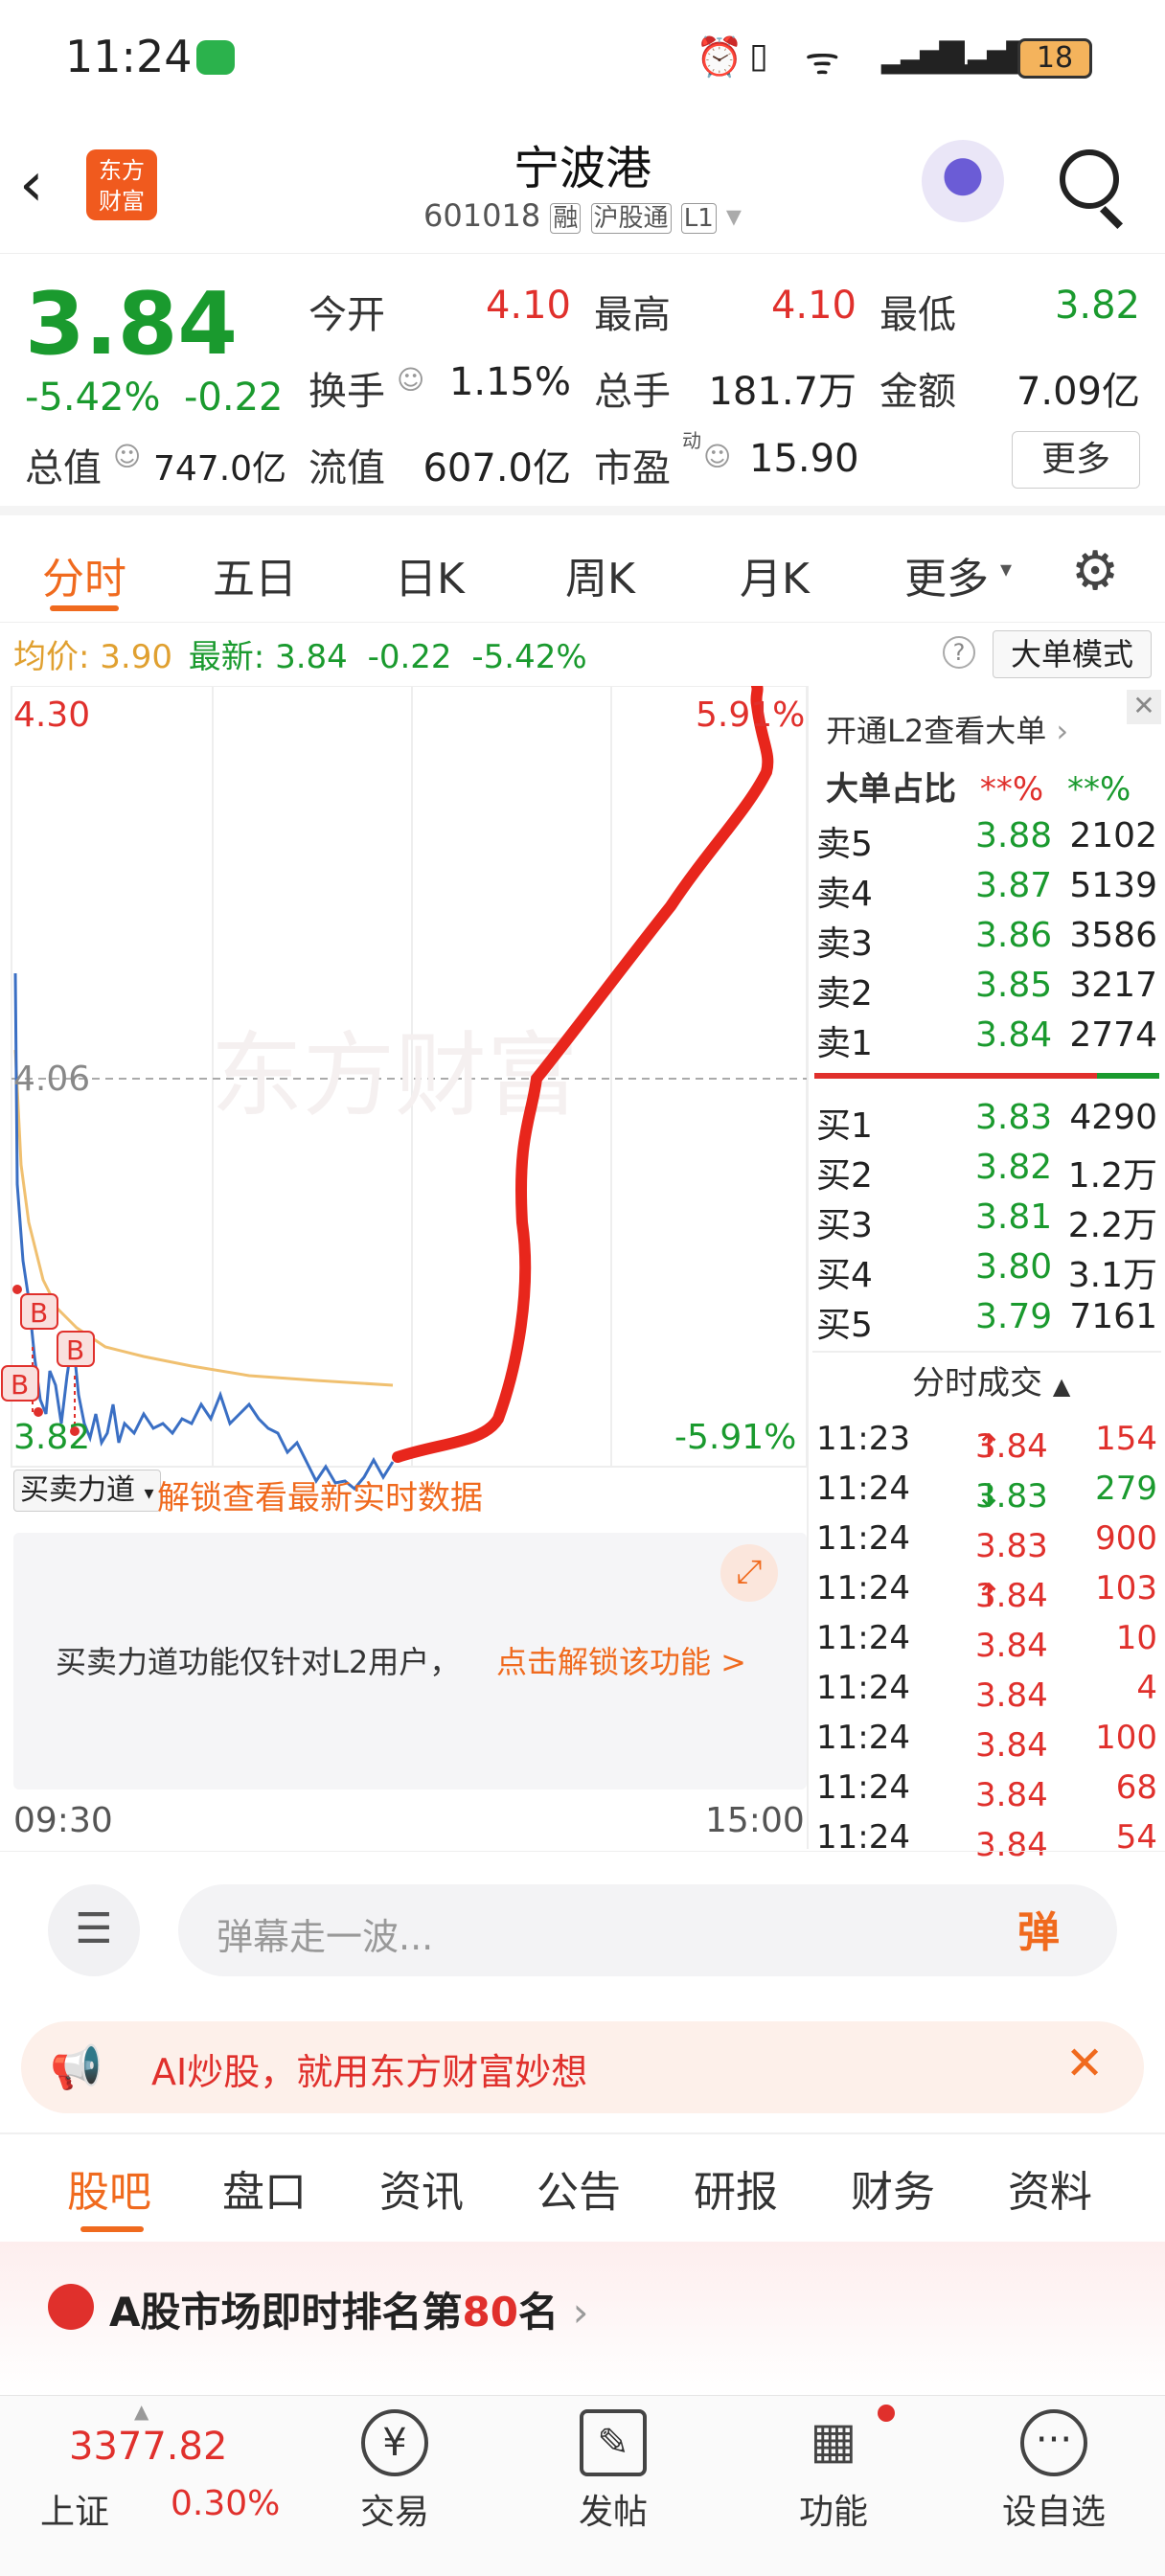  I want to click on force-dropdown: 买卖力道 ▾, so click(87, 1491).